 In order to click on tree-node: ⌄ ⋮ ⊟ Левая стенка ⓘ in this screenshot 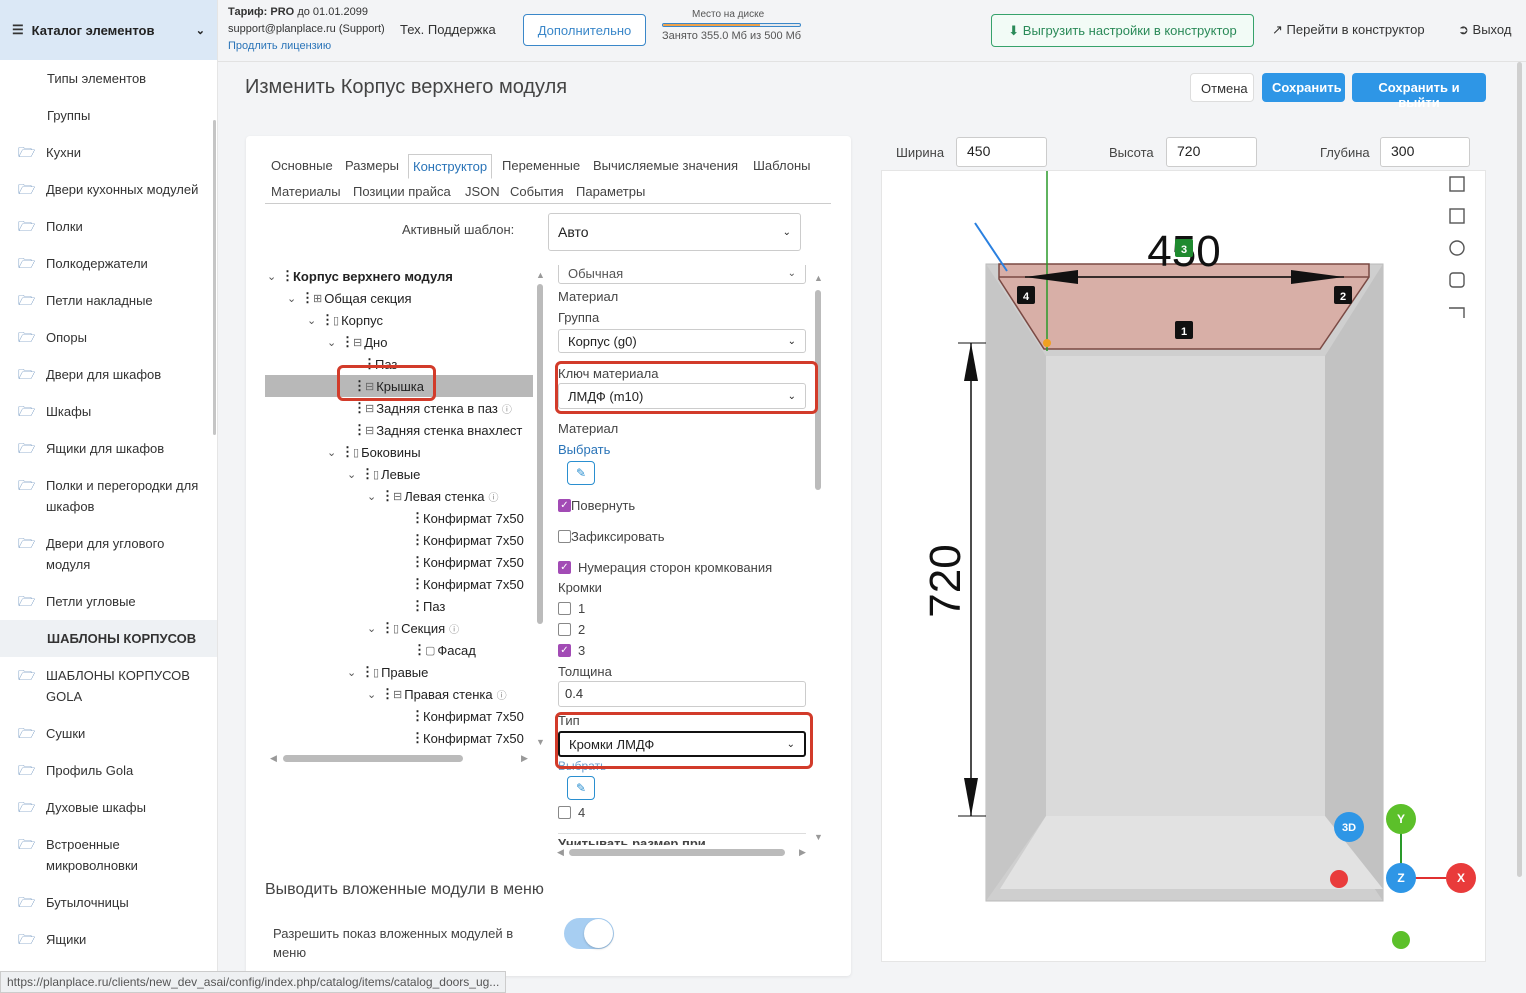, I will do `click(433, 496)`.